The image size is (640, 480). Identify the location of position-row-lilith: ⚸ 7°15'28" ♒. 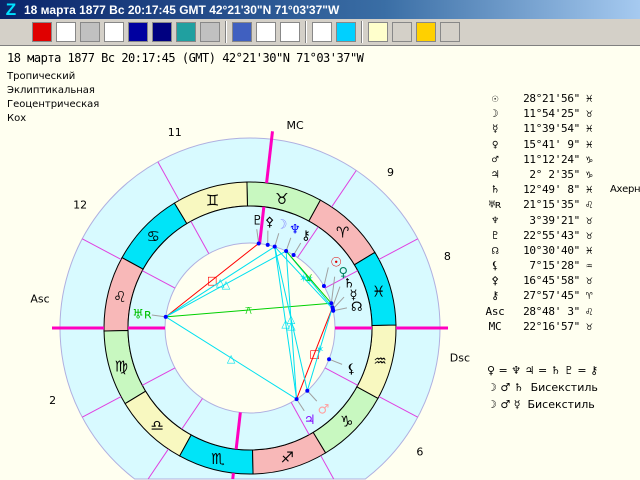
(562, 265).